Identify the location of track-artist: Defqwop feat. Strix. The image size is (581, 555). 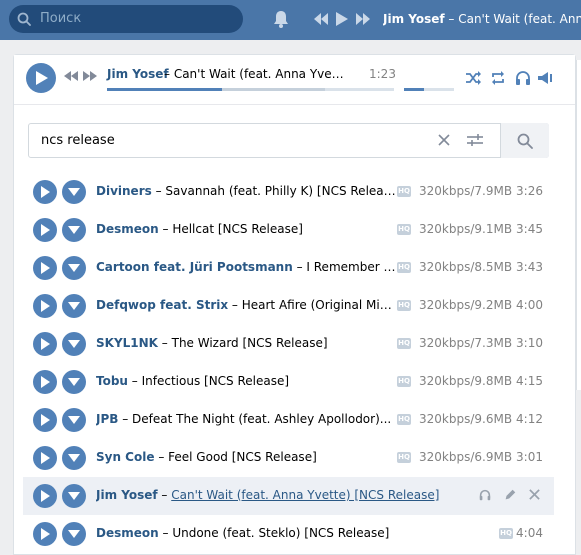
(162, 305).